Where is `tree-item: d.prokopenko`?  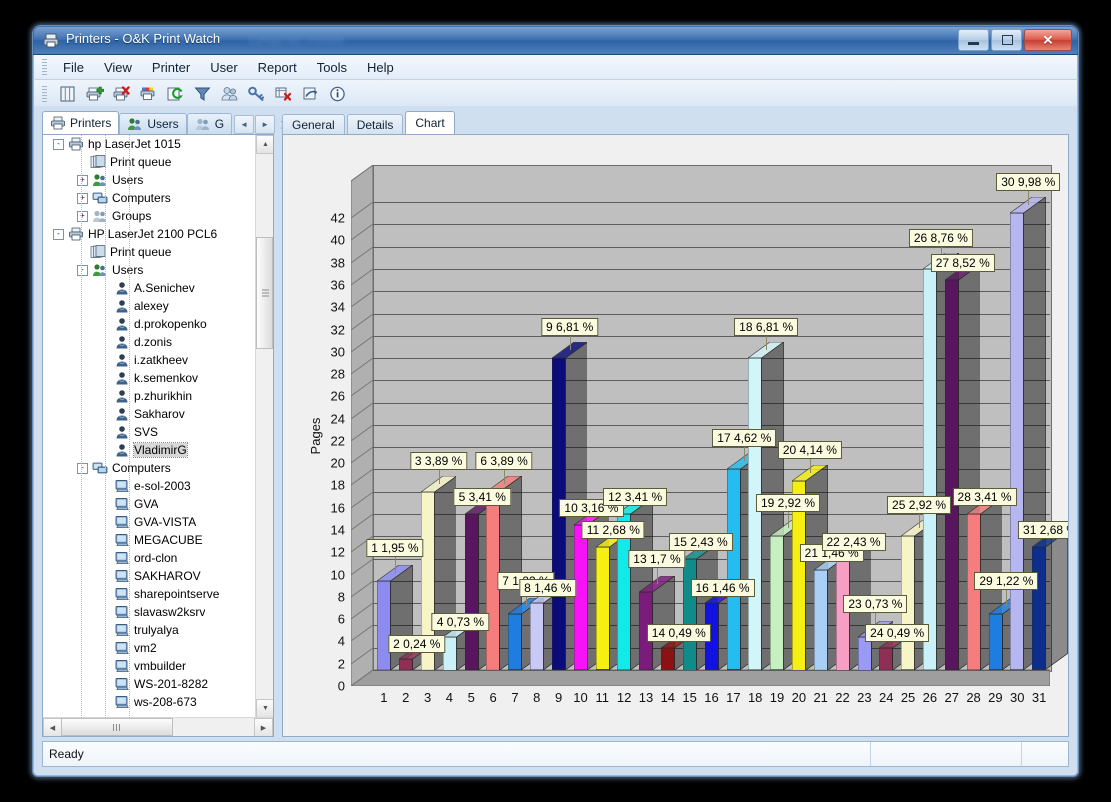 tree-item: d.prokopenko is located at coordinates (149, 324).